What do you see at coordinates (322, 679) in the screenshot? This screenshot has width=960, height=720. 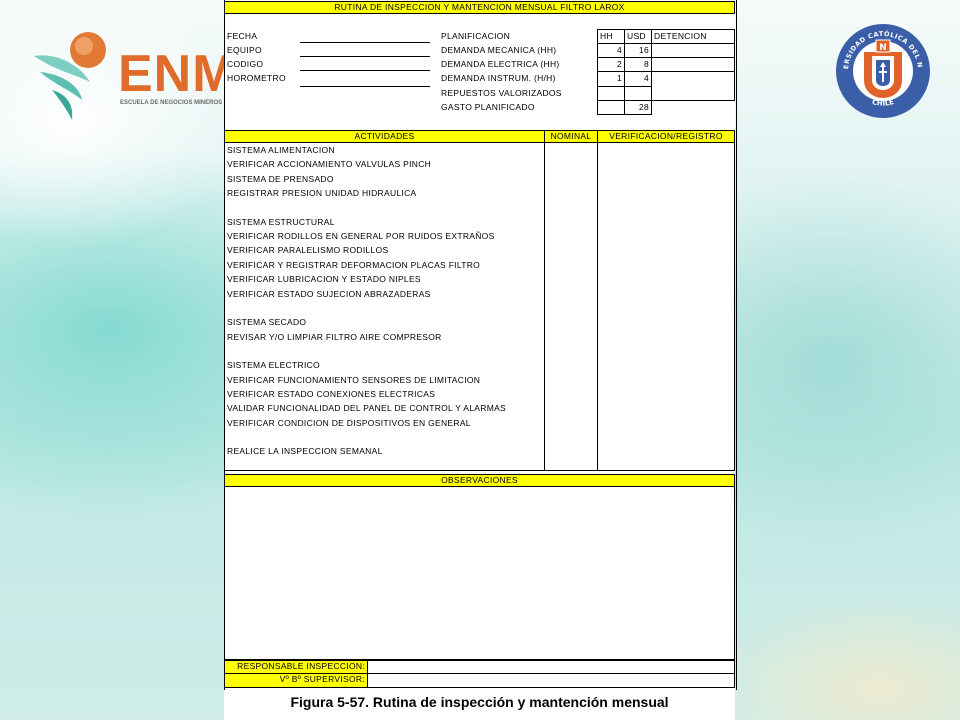 I see `supervisor-label: Vº Bº SUPERVISOR:` at bounding box center [322, 679].